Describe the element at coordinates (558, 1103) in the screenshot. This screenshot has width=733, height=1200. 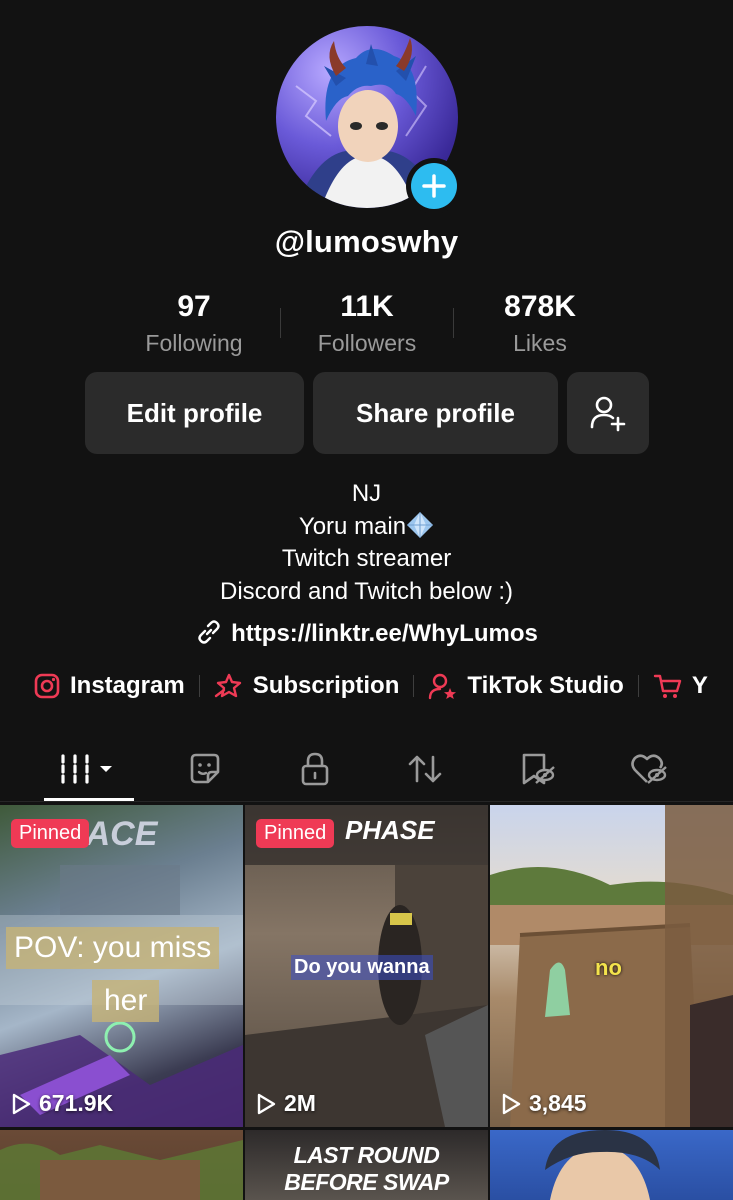
I see `view-count-value: 3,845` at that location.